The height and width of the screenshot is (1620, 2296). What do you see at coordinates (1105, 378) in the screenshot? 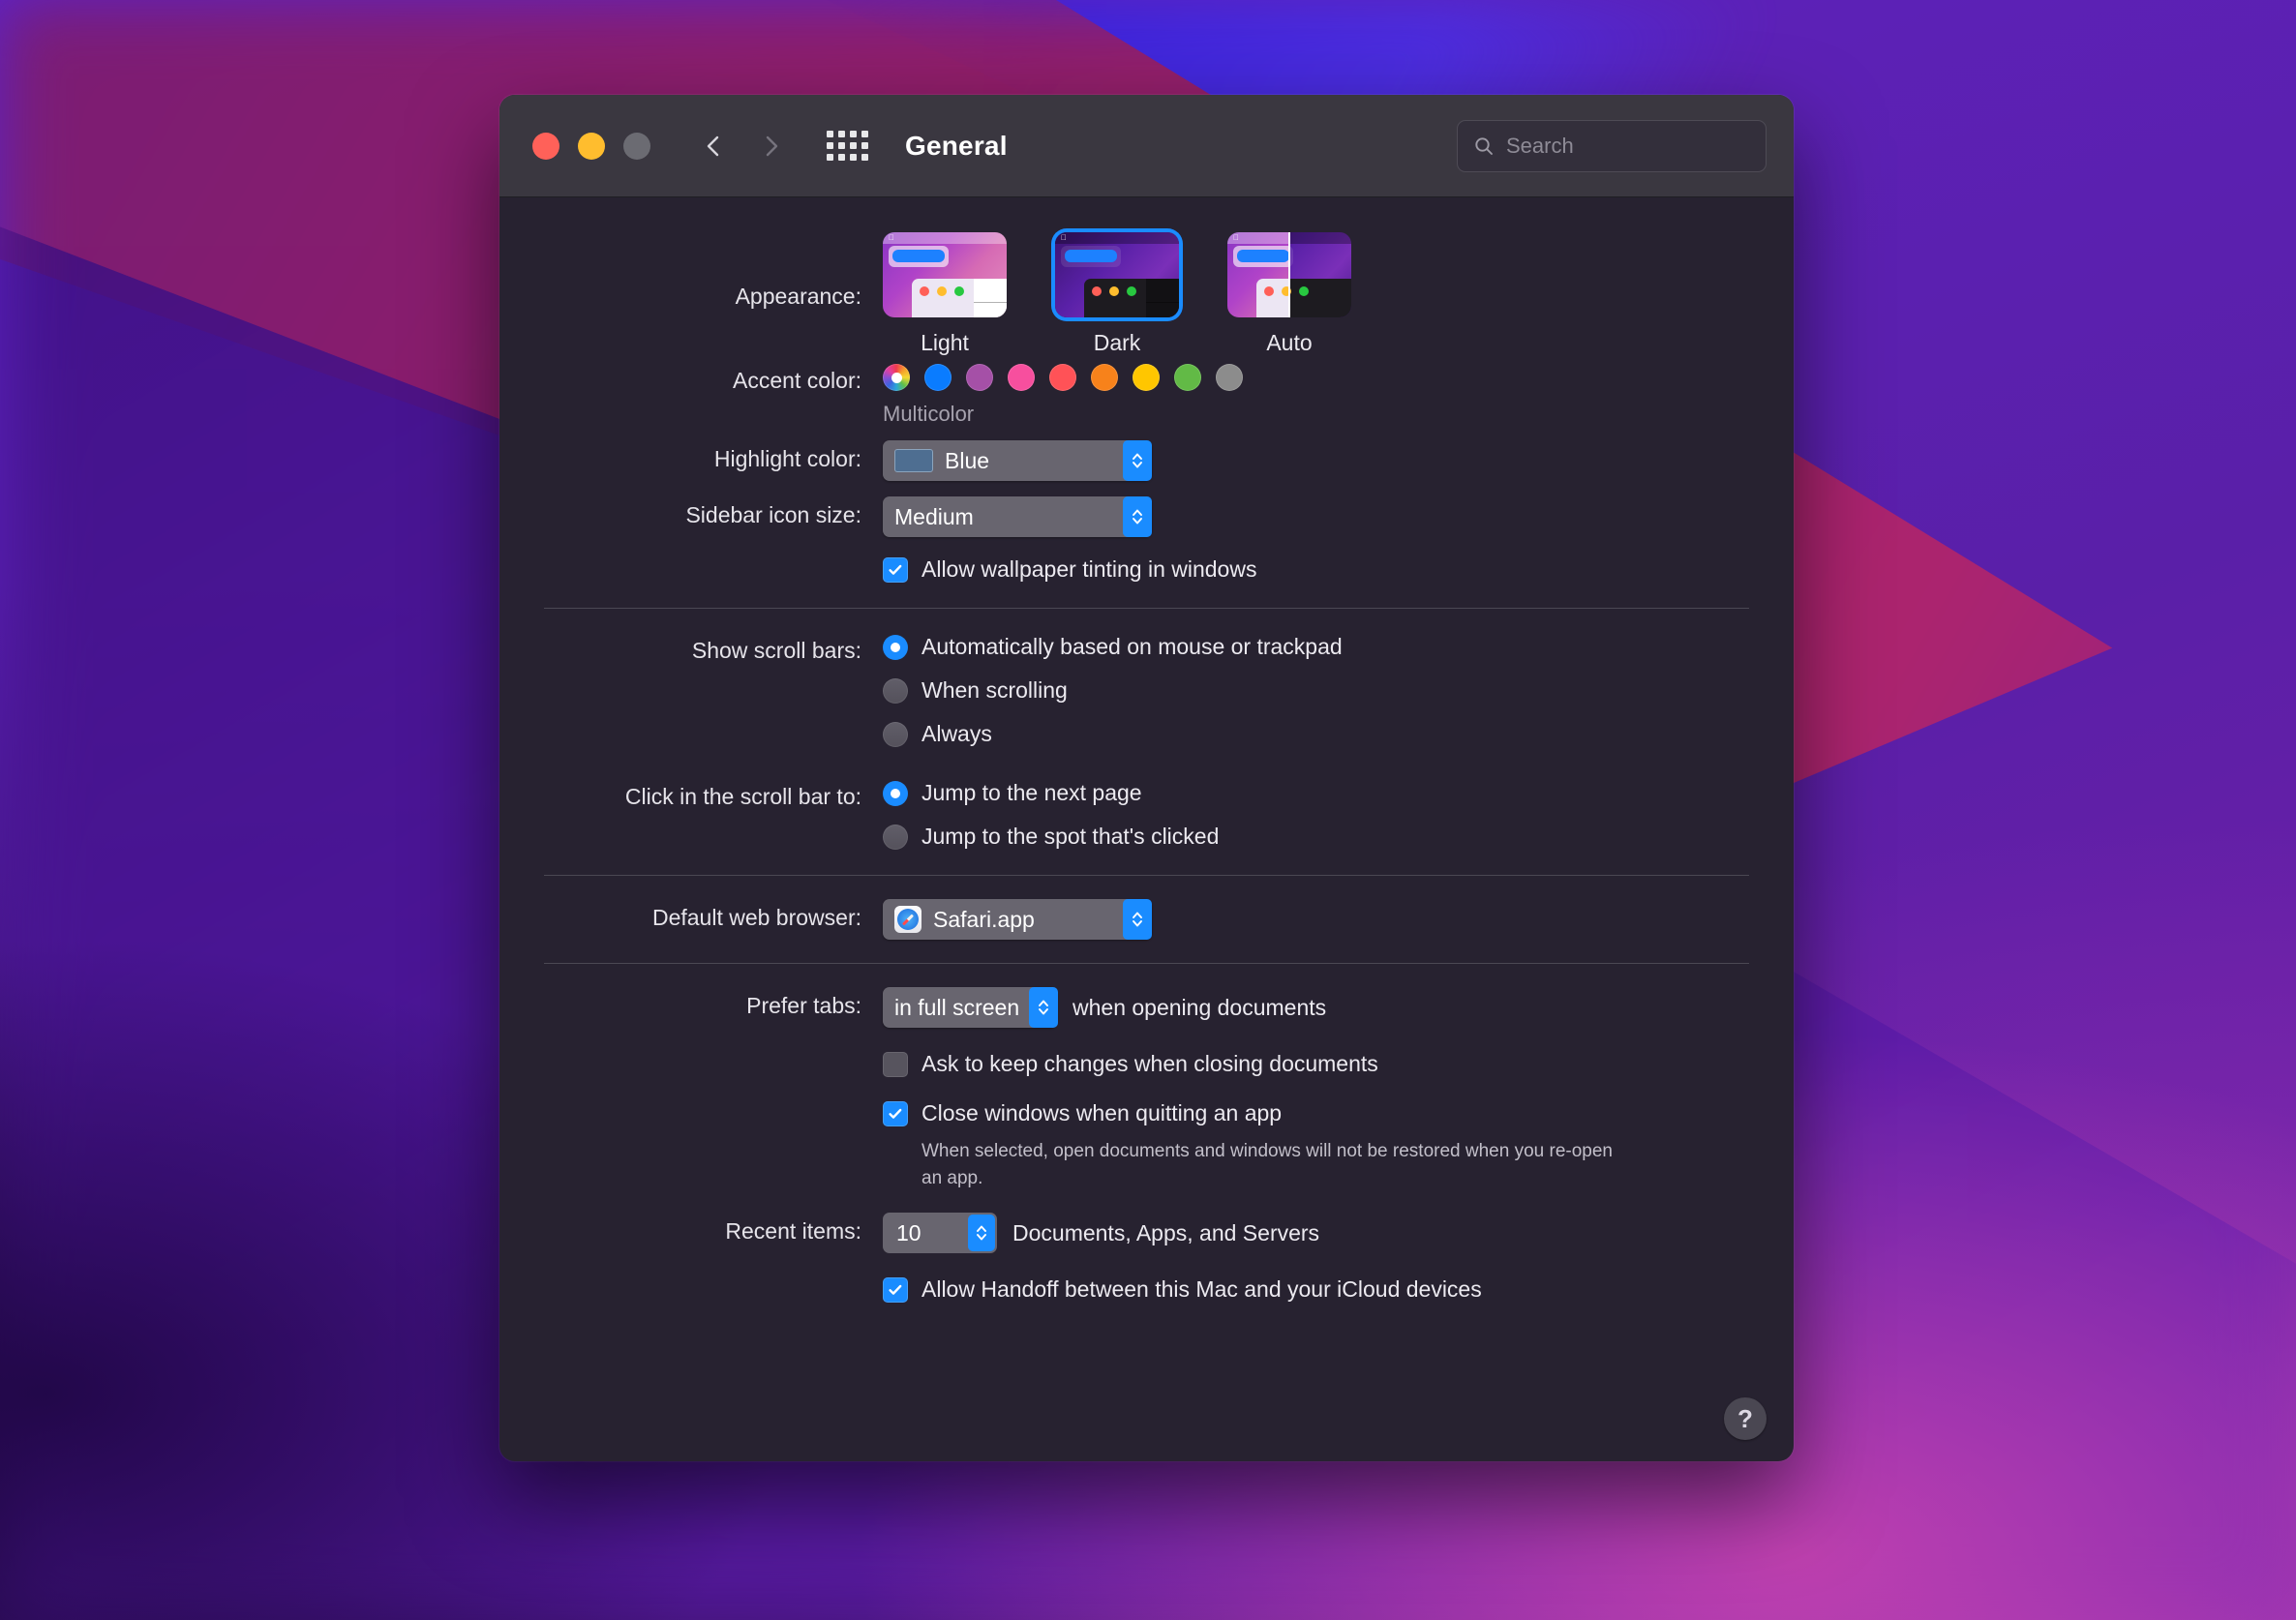
I see `accent-swatch-orange` at bounding box center [1105, 378].